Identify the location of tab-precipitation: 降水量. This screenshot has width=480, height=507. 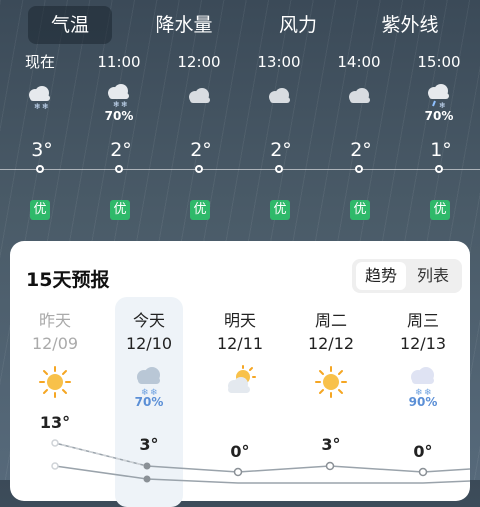
(184, 25).